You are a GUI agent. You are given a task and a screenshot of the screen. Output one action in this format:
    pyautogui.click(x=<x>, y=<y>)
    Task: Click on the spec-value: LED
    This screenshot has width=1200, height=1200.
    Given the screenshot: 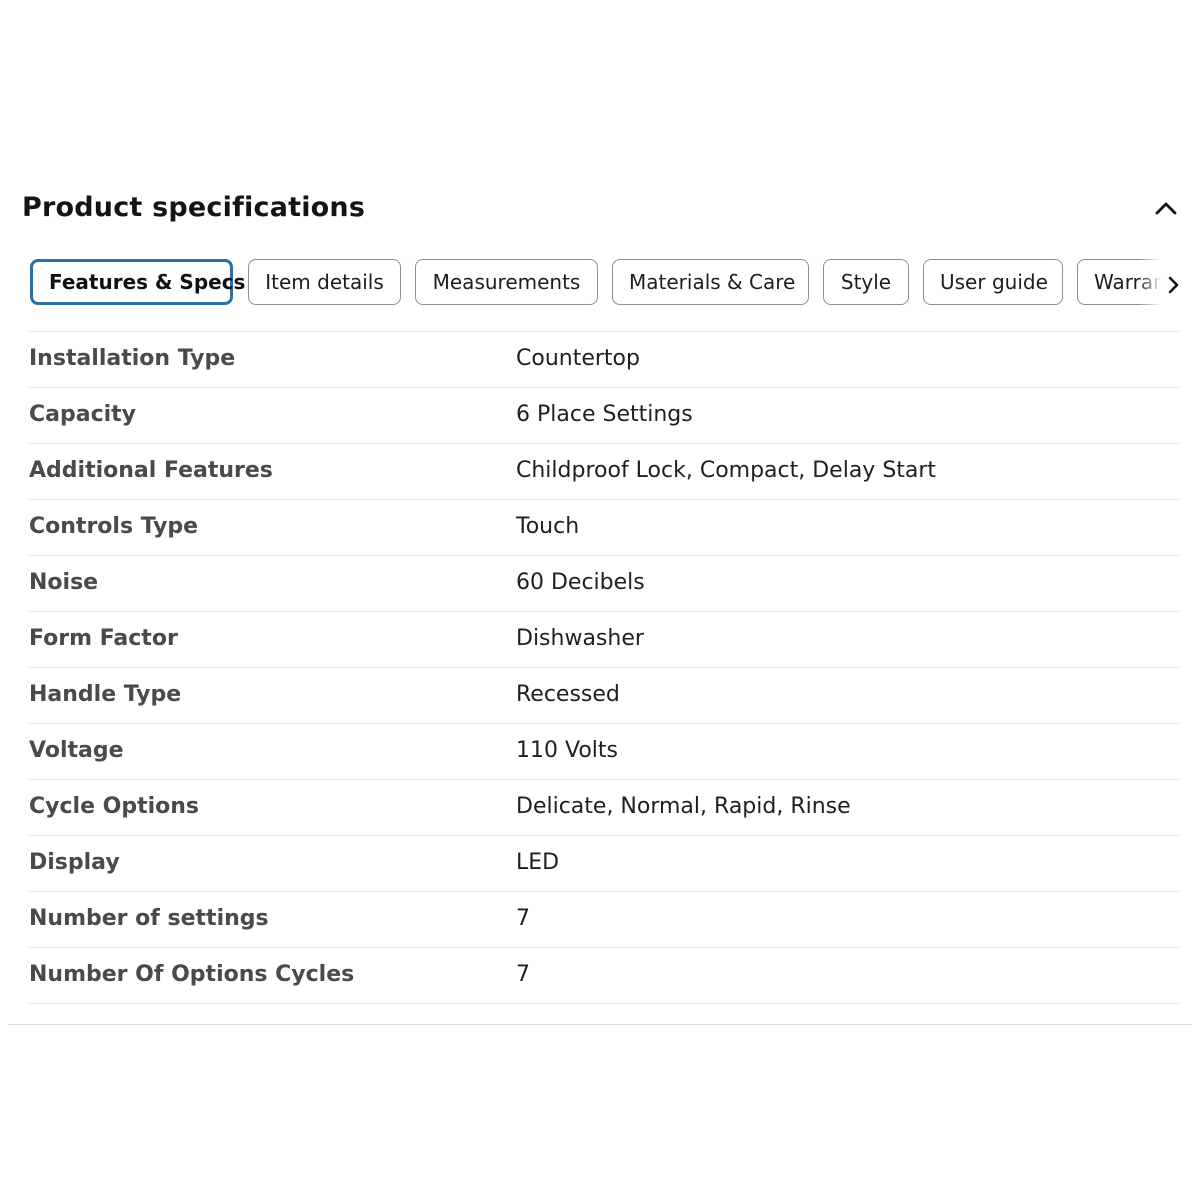 What is the action you would take?
    pyautogui.click(x=538, y=862)
    